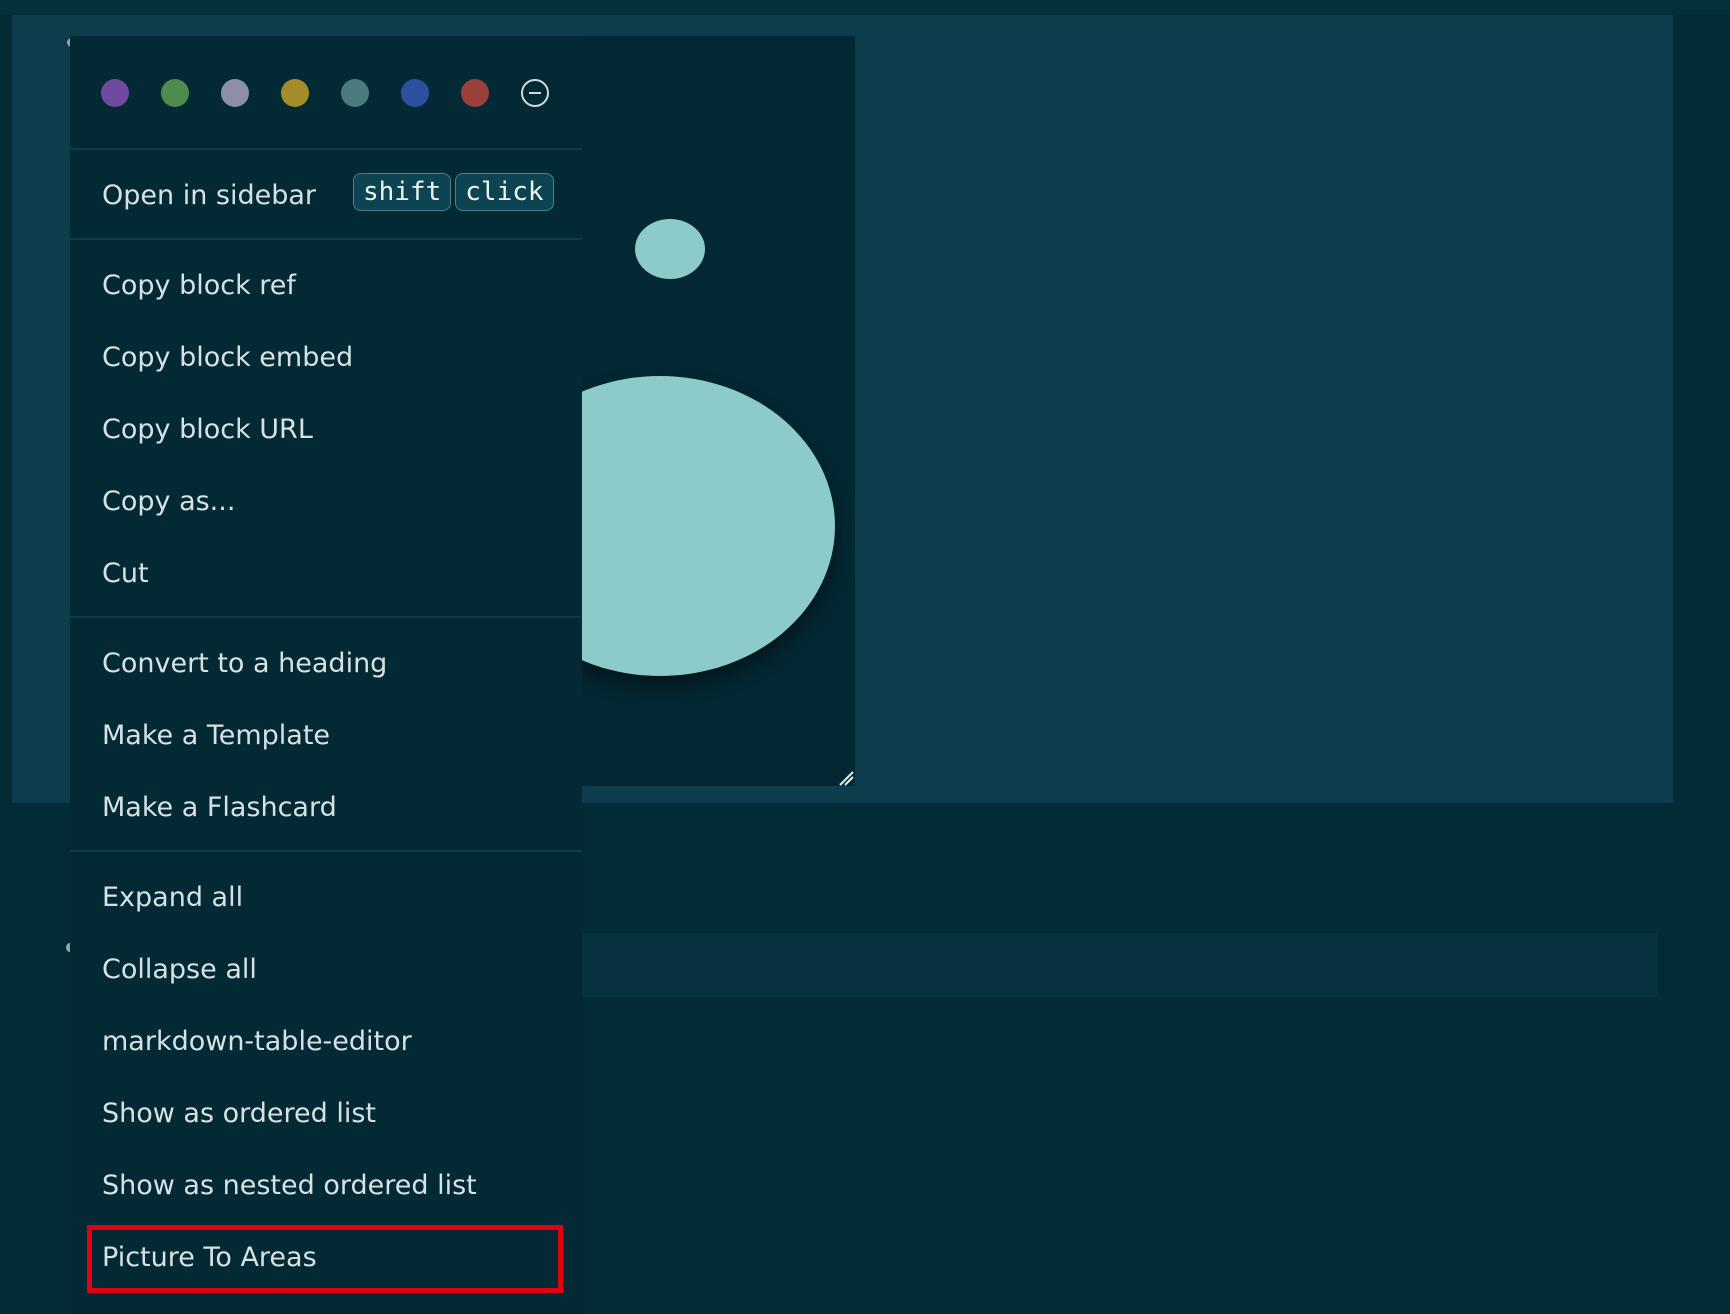  What do you see at coordinates (199, 285) in the screenshot?
I see `menu-item-label: Copy block ref` at bounding box center [199, 285].